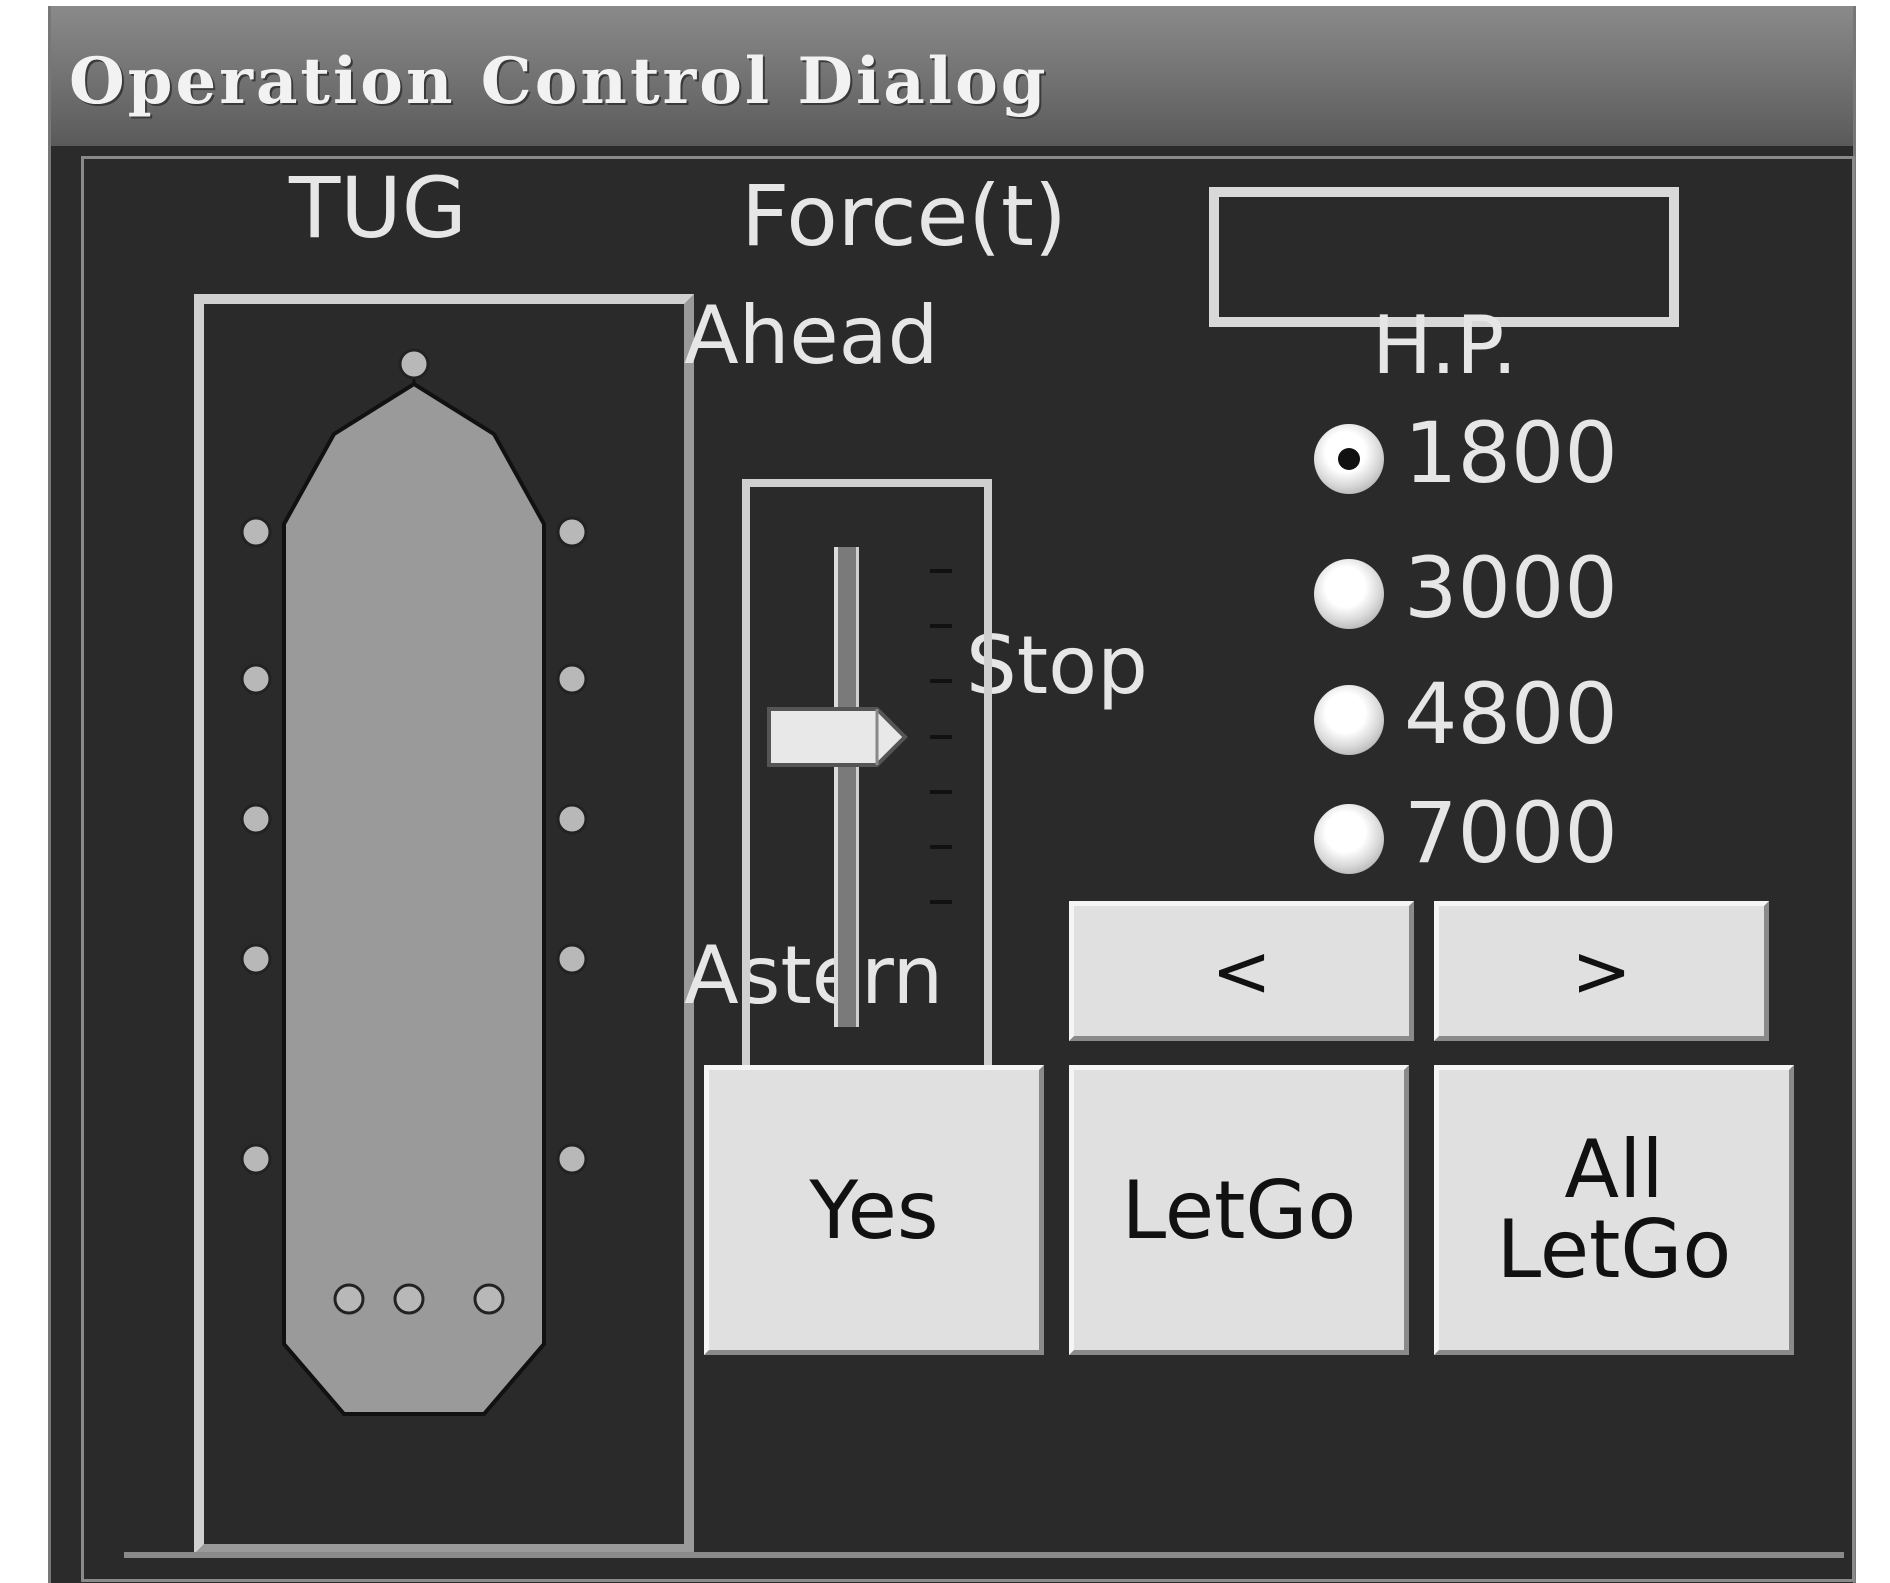  Describe the element at coordinates (378, 208) in the screenshot. I see `tug-label: TUG` at that location.